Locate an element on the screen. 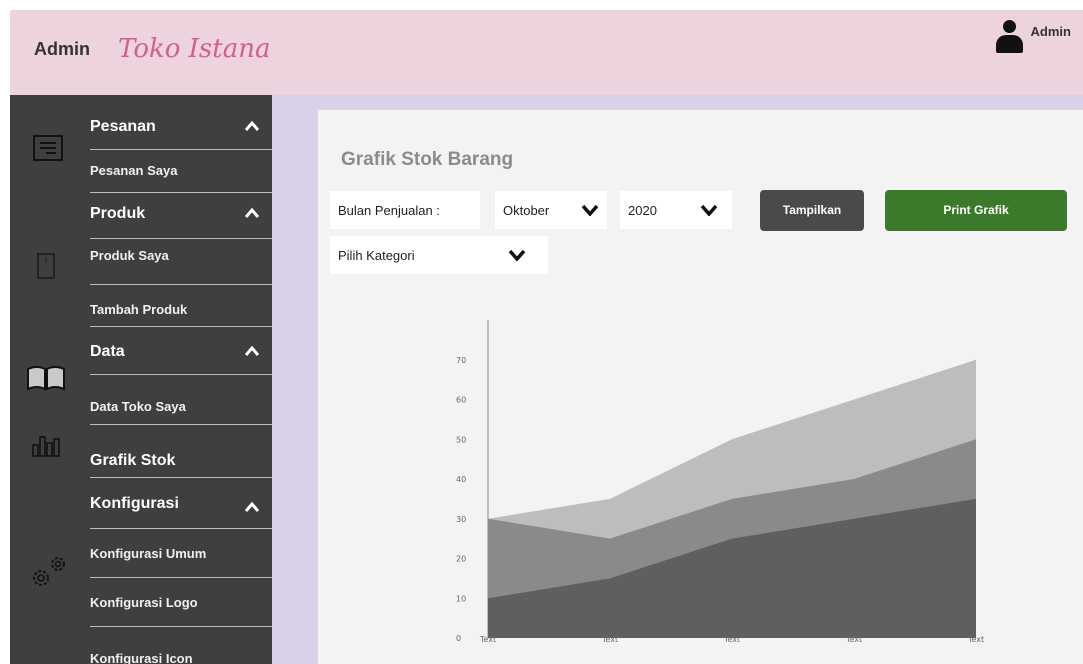  orders-icon is located at coordinates (48, 148).